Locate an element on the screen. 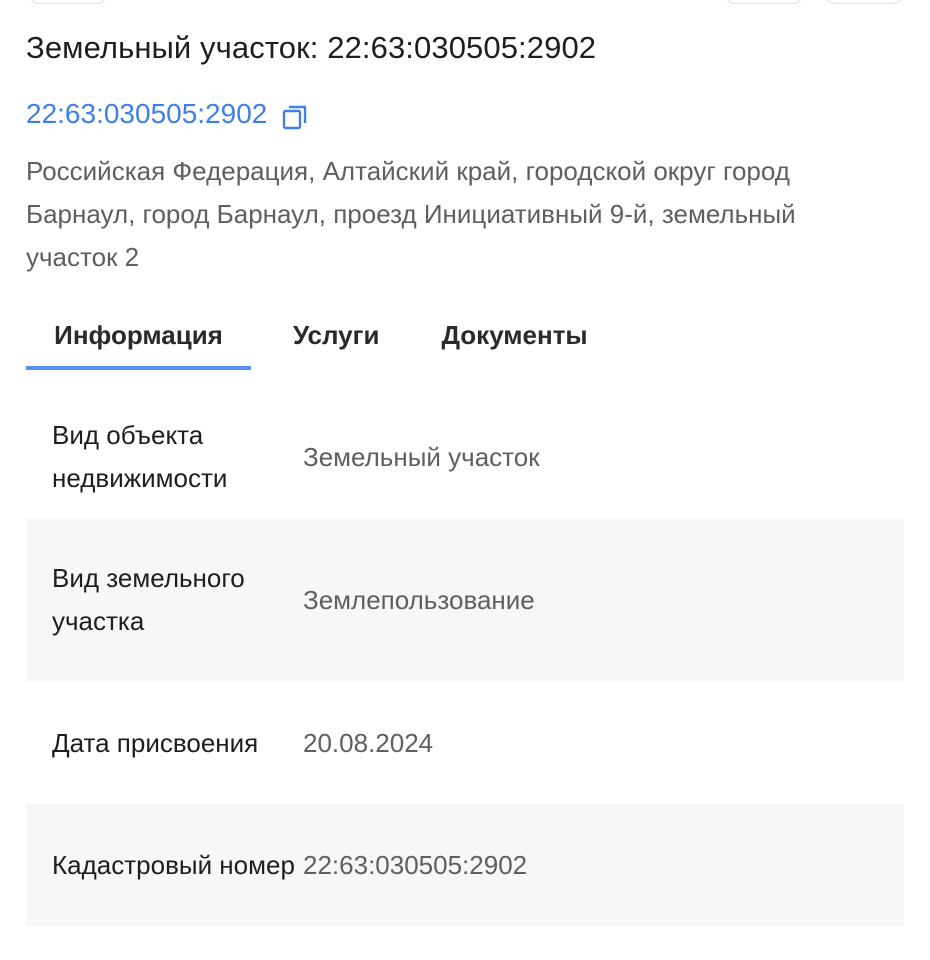  info-row-key: Кадастровый номер is located at coordinates (173, 864).